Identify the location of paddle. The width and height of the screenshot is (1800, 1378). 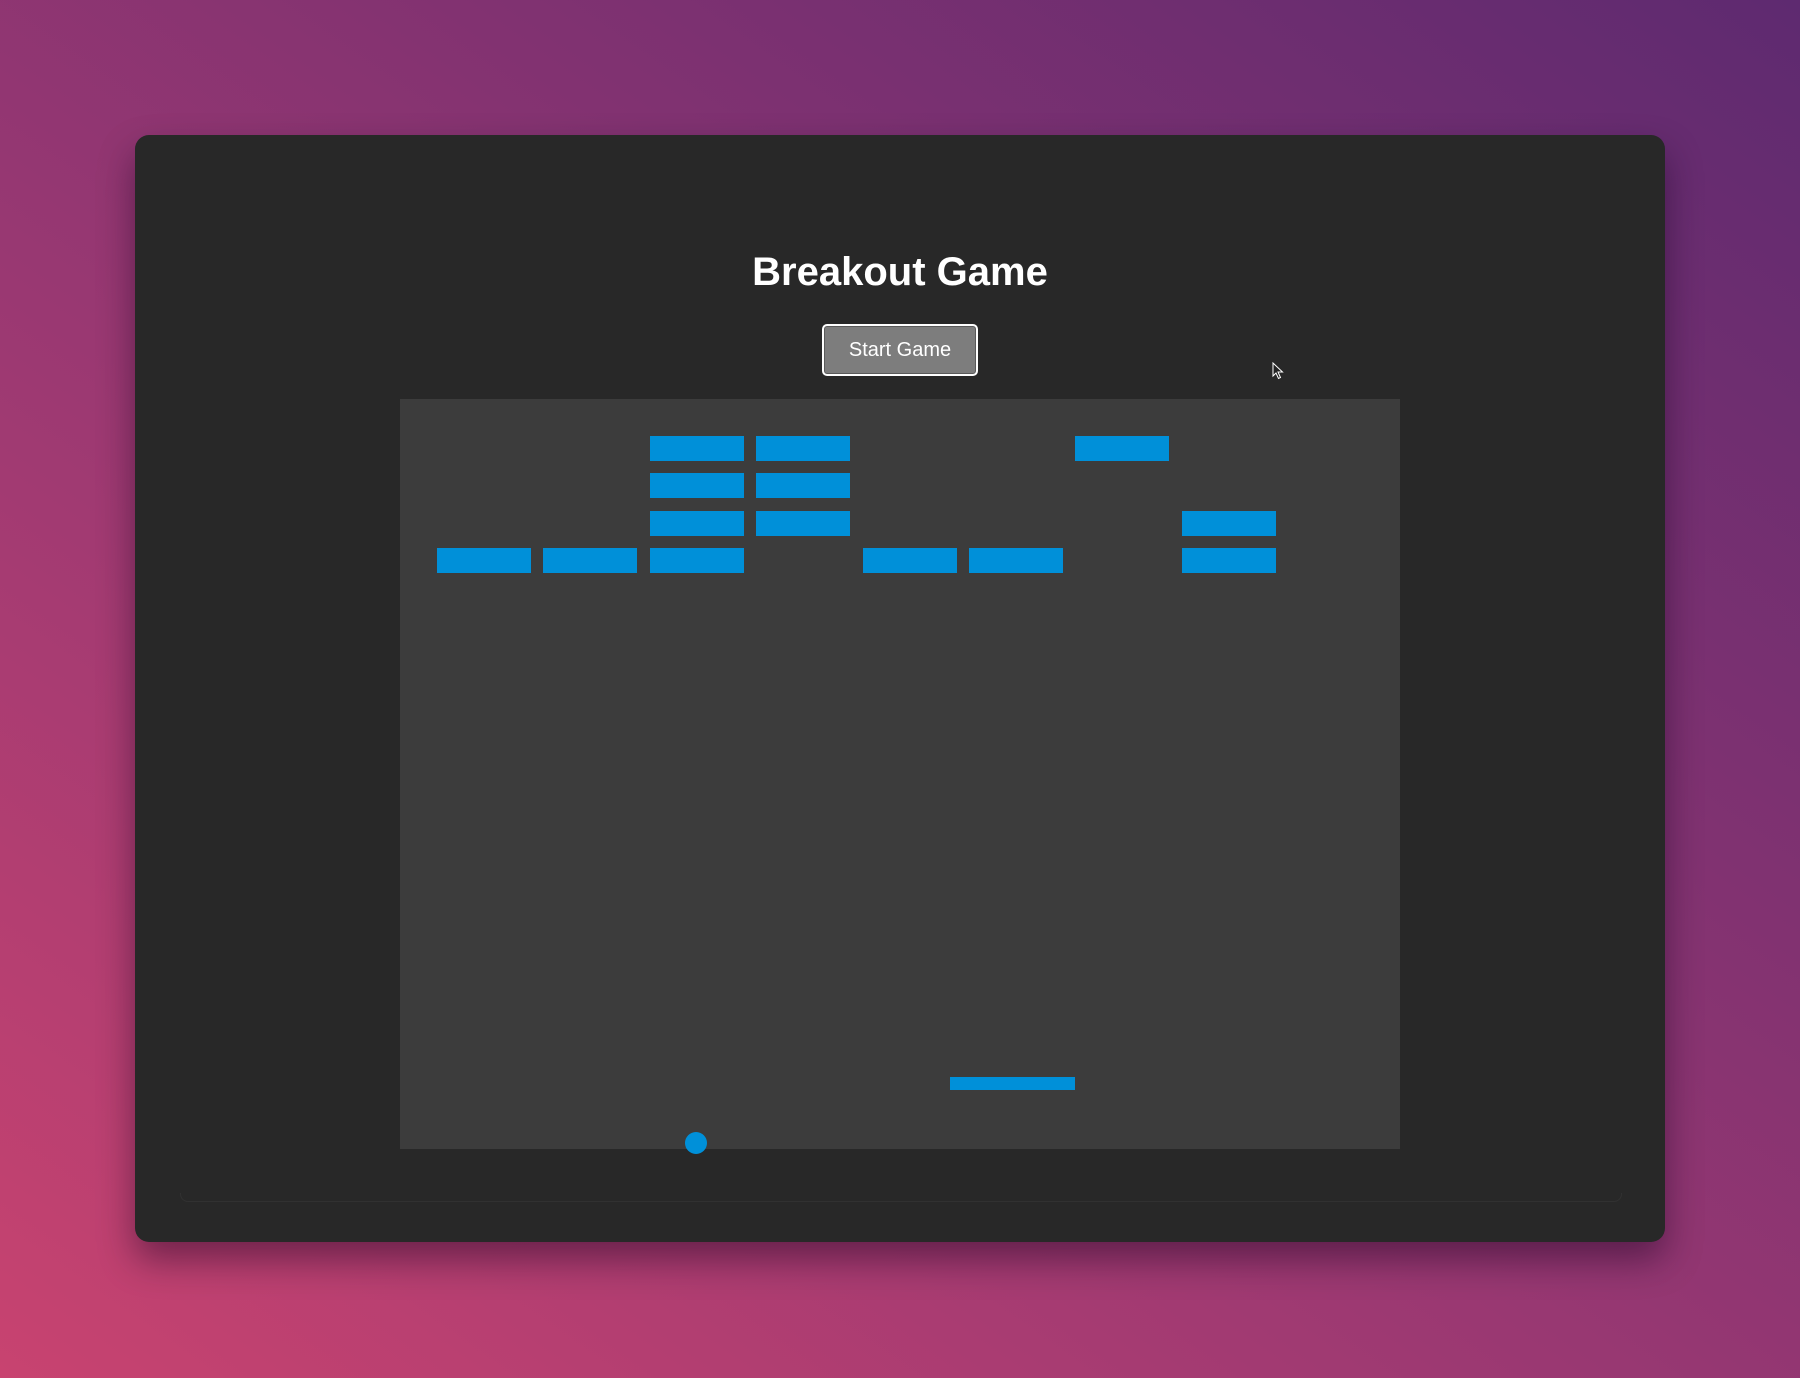
(1012, 1083).